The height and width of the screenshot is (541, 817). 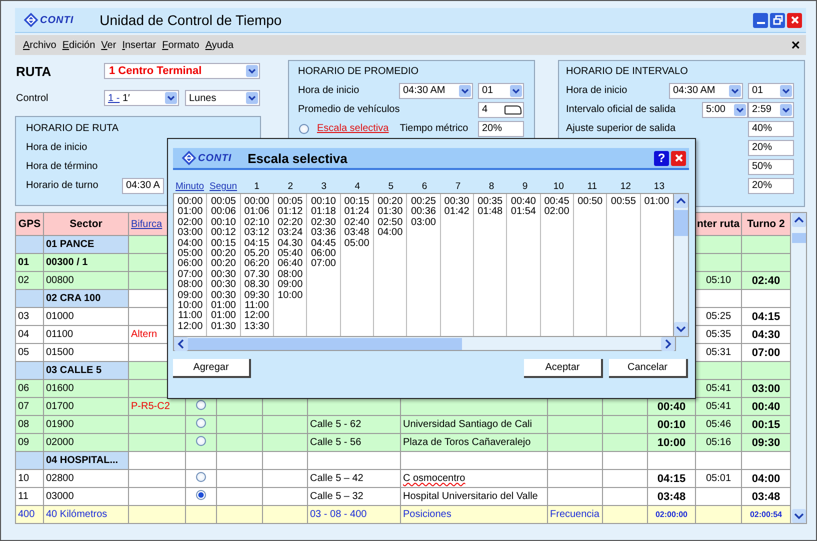 What do you see at coordinates (501, 128) in the screenshot?
I see `metric-field: 20%` at bounding box center [501, 128].